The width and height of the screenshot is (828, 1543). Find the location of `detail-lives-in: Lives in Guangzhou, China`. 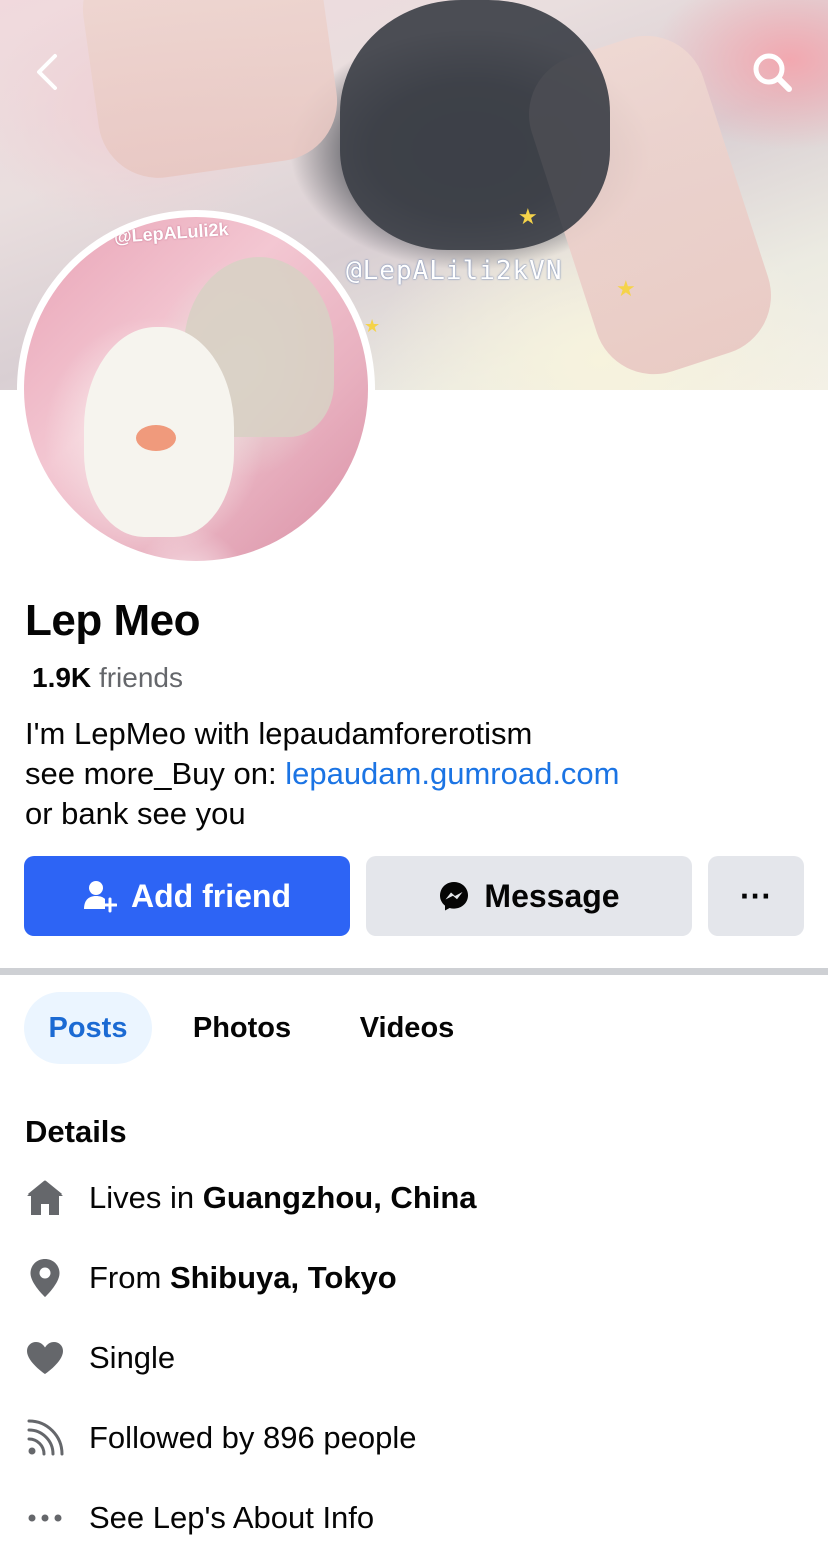

detail-lives-in: Lives in Guangzhou, China is located at coordinates (250, 1198).